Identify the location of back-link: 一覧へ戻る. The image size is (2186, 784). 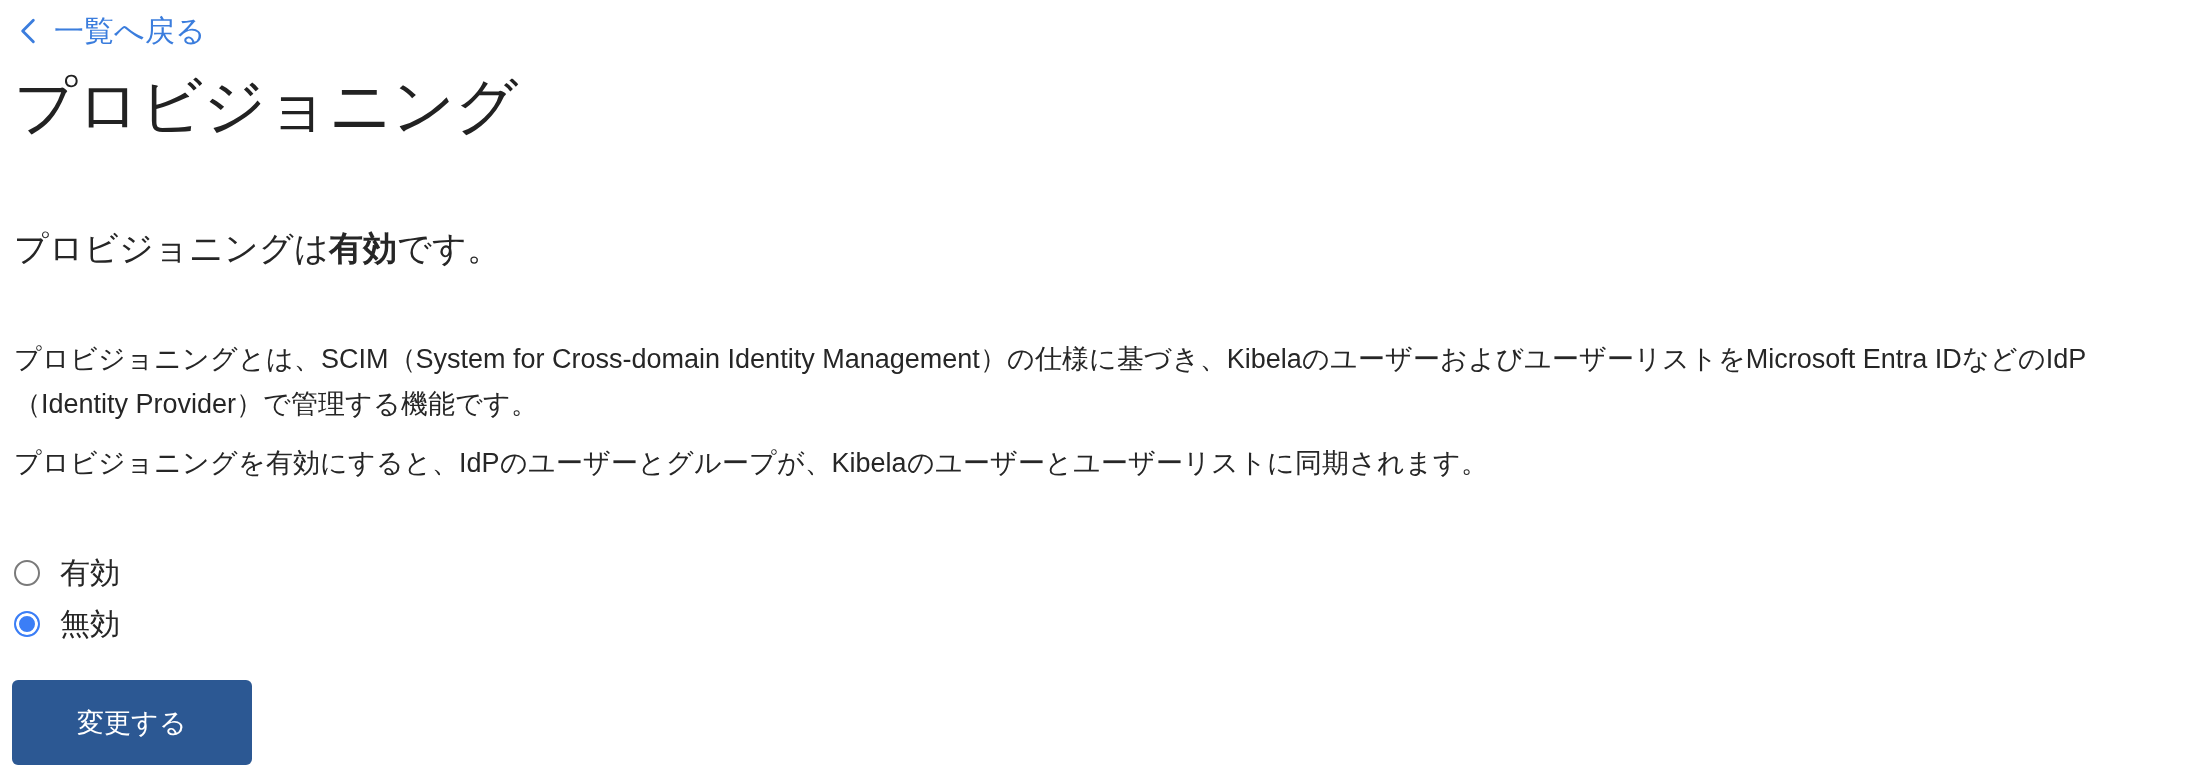
(110, 31).